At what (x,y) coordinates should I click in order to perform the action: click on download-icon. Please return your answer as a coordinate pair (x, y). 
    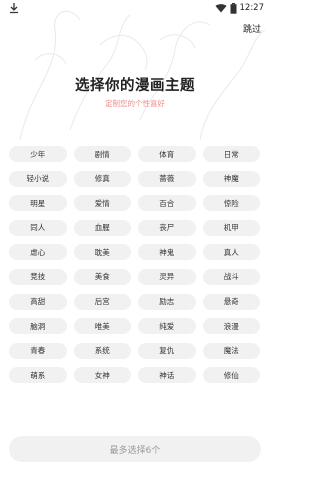
    Looking at the image, I should click on (14, 8).